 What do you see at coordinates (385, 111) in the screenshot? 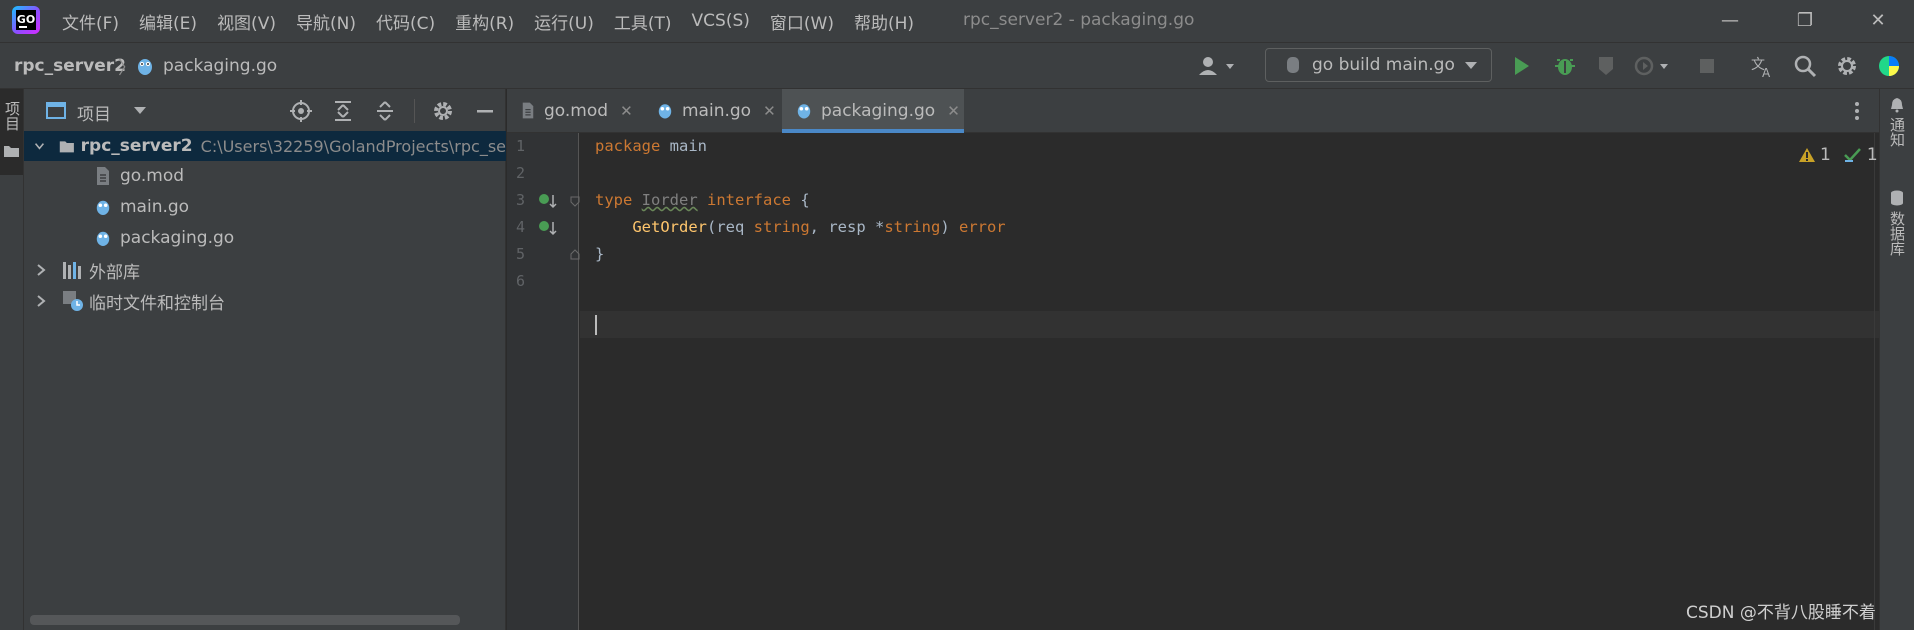
I see `collapse-all-icon` at bounding box center [385, 111].